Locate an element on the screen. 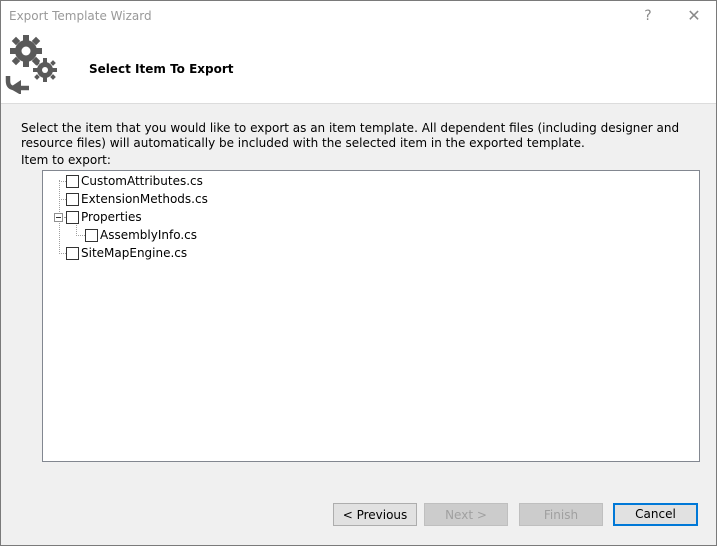 This screenshot has width=717, height=546. tree-item-assemblyinfo: AssemblyInfo.cs is located at coordinates (143, 235).